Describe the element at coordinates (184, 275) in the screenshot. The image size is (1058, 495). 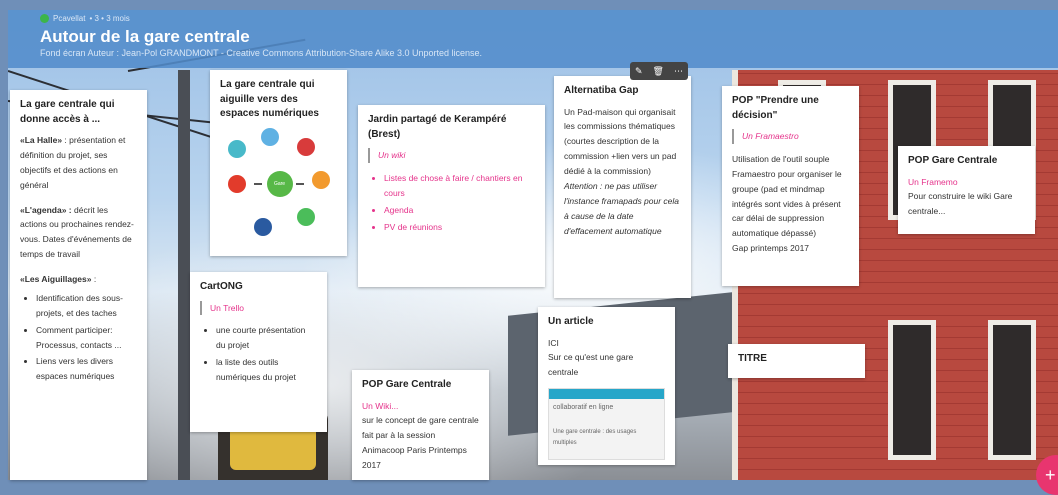
I see `pylon` at that location.